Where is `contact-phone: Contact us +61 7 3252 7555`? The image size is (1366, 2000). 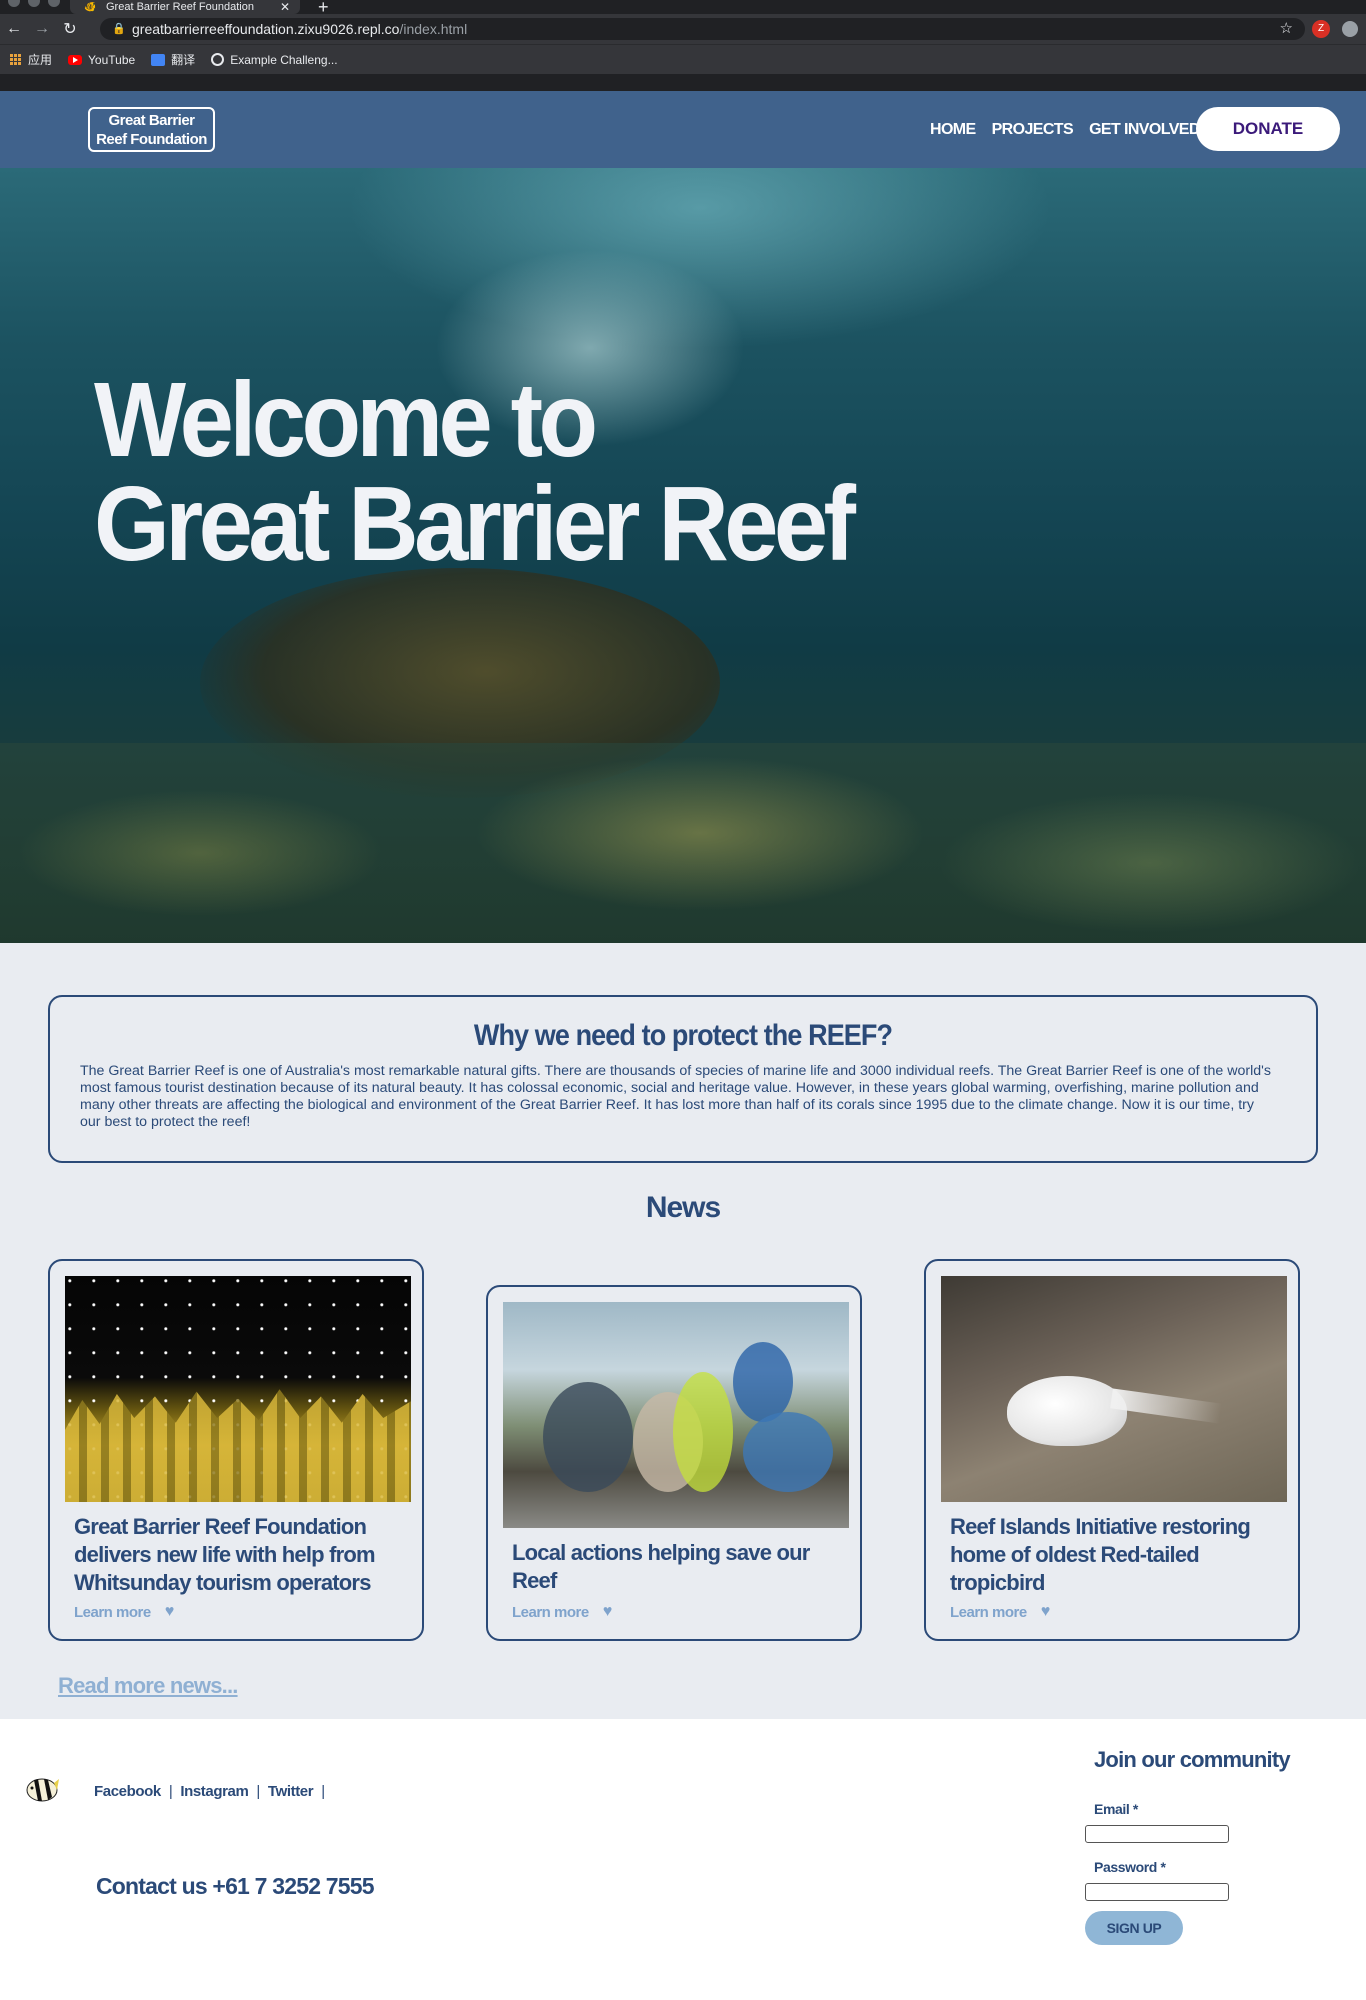
contact-phone: Contact us +61 7 3252 7555 is located at coordinates (235, 1886).